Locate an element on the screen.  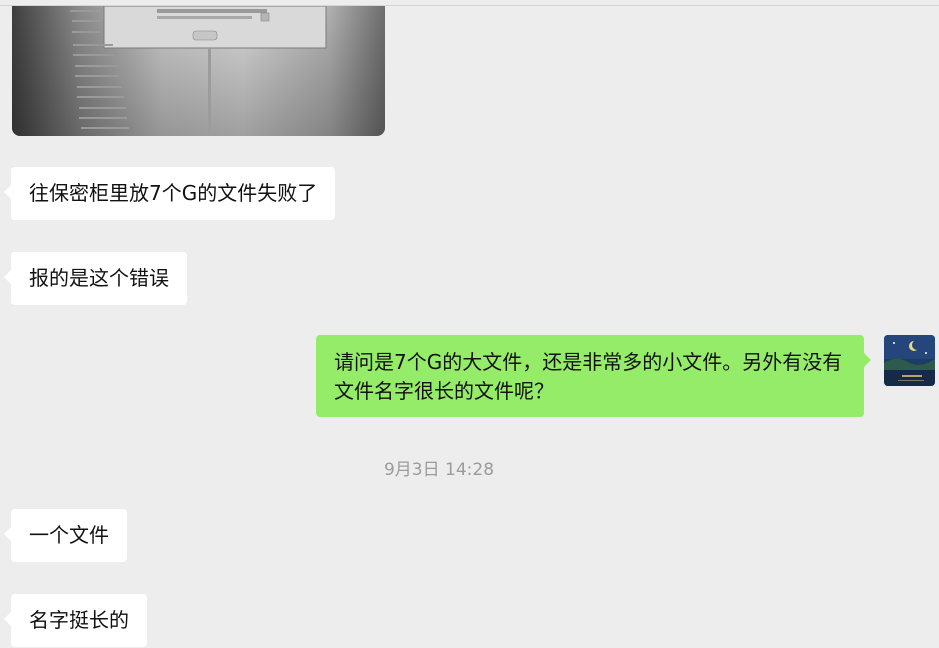
message-received-4: 名字挺长的 is located at coordinates (75, 620).